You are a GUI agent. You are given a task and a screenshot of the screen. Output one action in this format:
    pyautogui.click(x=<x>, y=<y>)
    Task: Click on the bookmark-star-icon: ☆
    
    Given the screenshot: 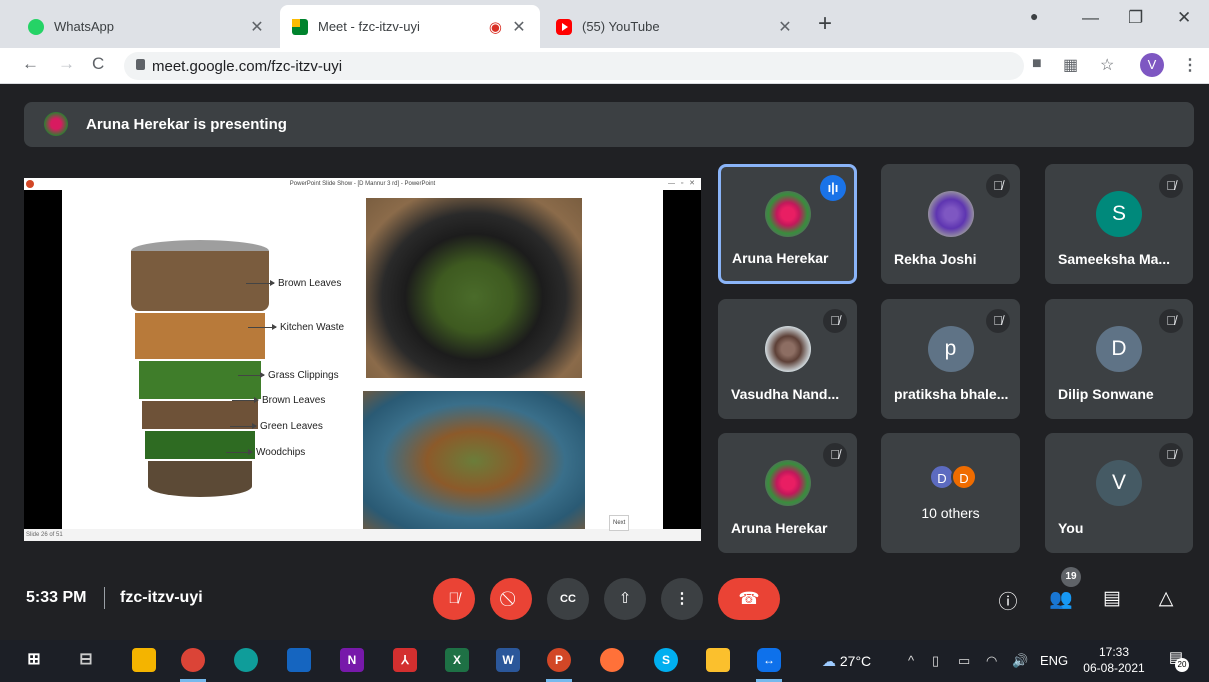 What is the action you would take?
    pyautogui.click(x=1107, y=65)
    